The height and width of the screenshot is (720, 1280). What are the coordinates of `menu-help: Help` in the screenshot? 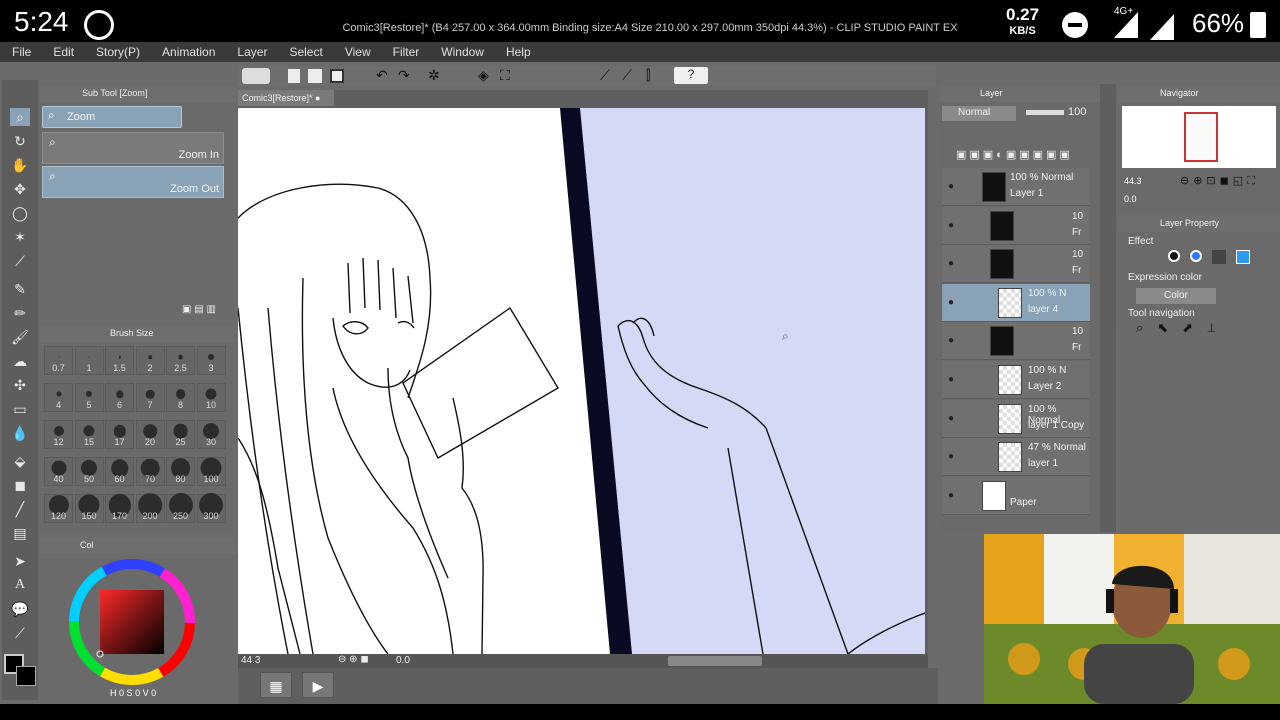 It's located at (518, 52).